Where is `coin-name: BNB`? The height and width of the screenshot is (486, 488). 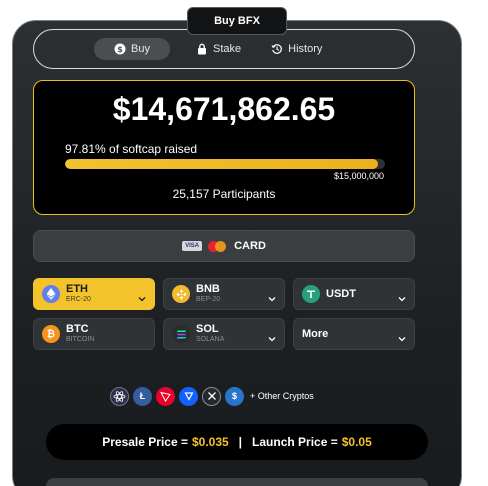 coin-name: BNB is located at coordinates (208, 289).